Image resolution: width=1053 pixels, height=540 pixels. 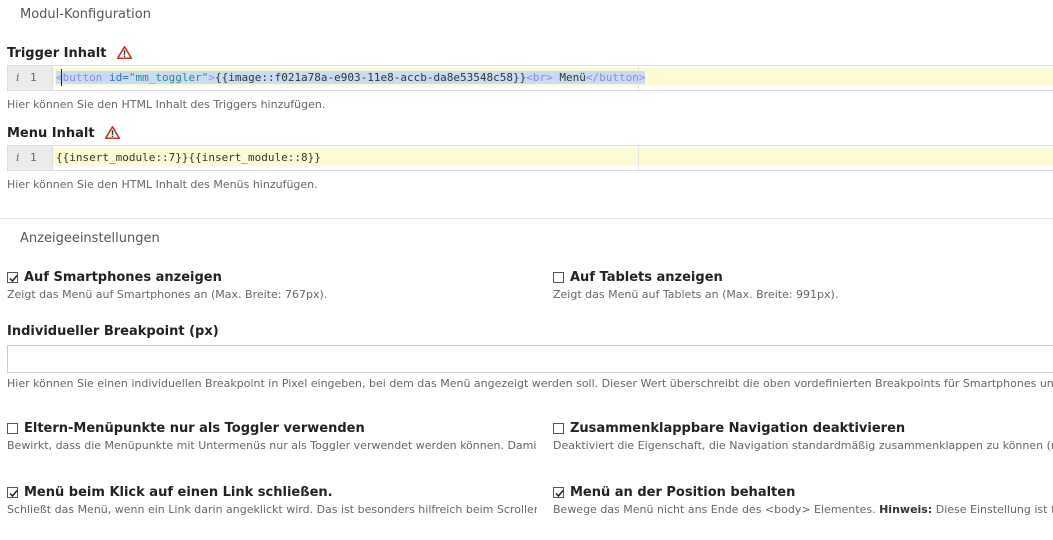 What do you see at coordinates (61, 77) in the screenshot?
I see `text-cursor` at bounding box center [61, 77].